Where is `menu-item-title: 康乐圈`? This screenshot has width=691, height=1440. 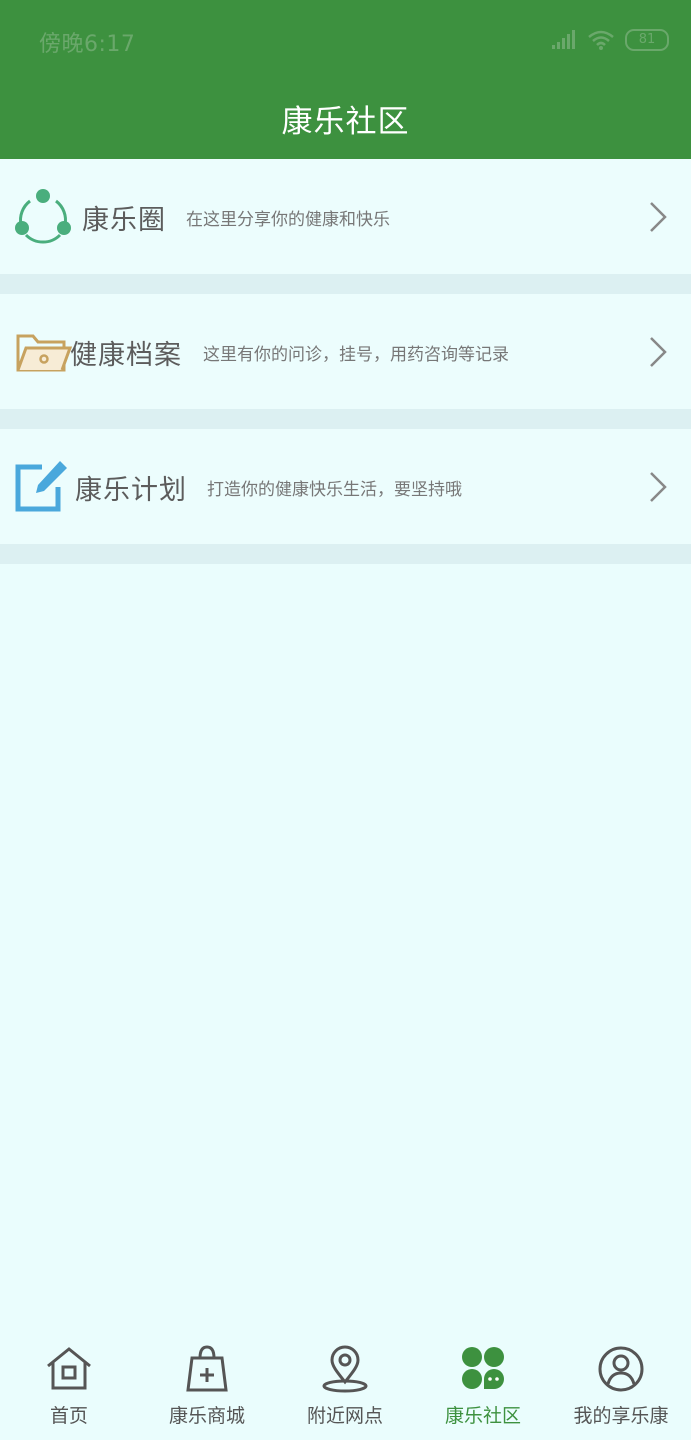
menu-item-title: 康乐圈 is located at coordinates (124, 220).